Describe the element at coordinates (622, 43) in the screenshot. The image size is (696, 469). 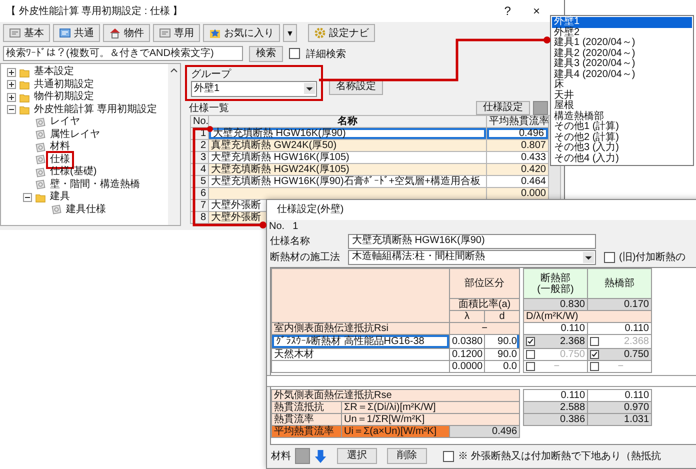
I see `dropdown-option: 建具1 (2020/04～)` at that location.